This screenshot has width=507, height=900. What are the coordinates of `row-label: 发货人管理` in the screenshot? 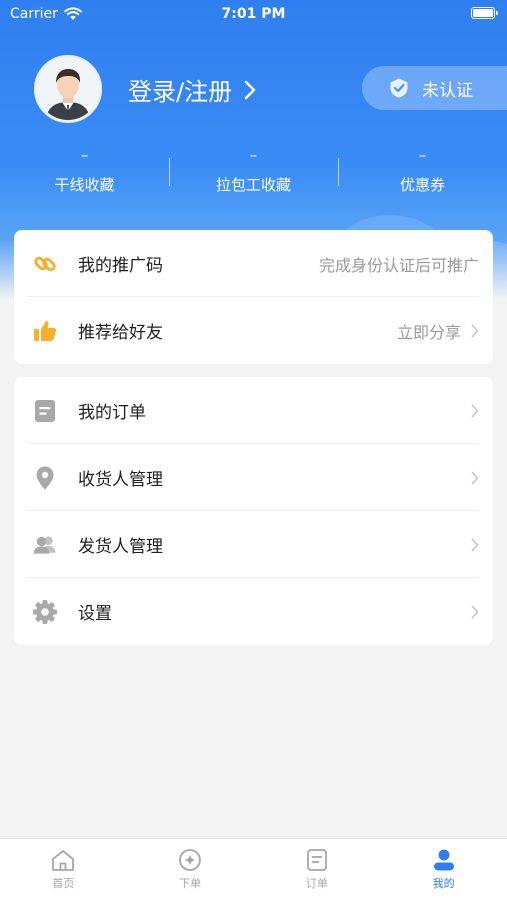 It's located at (120, 547).